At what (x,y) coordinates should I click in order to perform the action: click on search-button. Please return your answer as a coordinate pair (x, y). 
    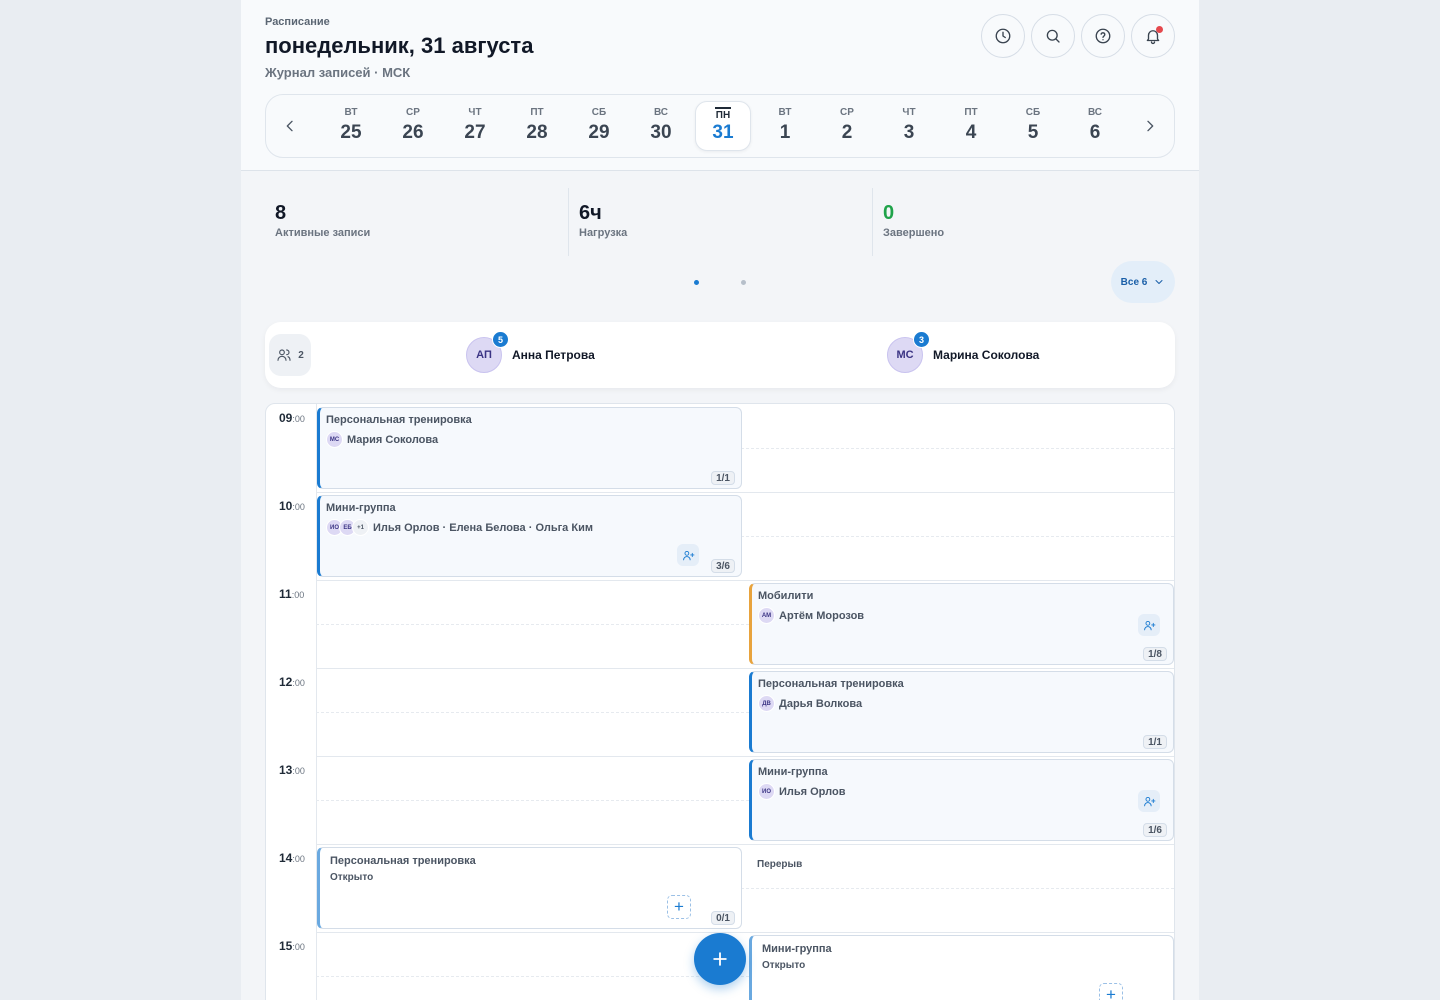
    Looking at the image, I should click on (1053, 36).